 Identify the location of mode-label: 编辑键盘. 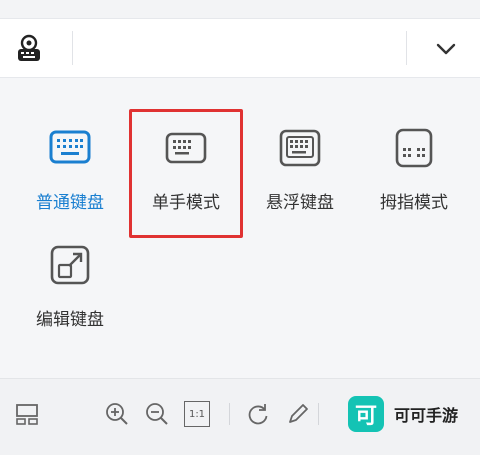
(70, 320).